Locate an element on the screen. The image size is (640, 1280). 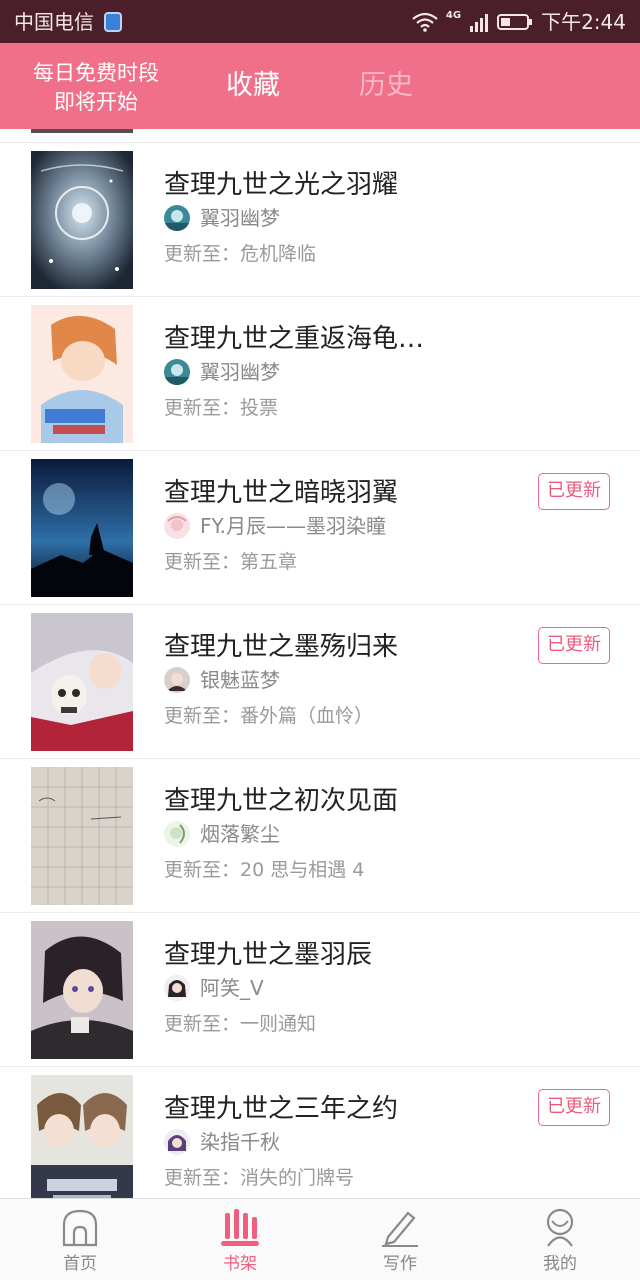
book-list-item: 查理九世之暗晓羽翼 FY.月辰——墨羽染瞳 更新至：第五章 已更新 is located at coordinates (320, 528).